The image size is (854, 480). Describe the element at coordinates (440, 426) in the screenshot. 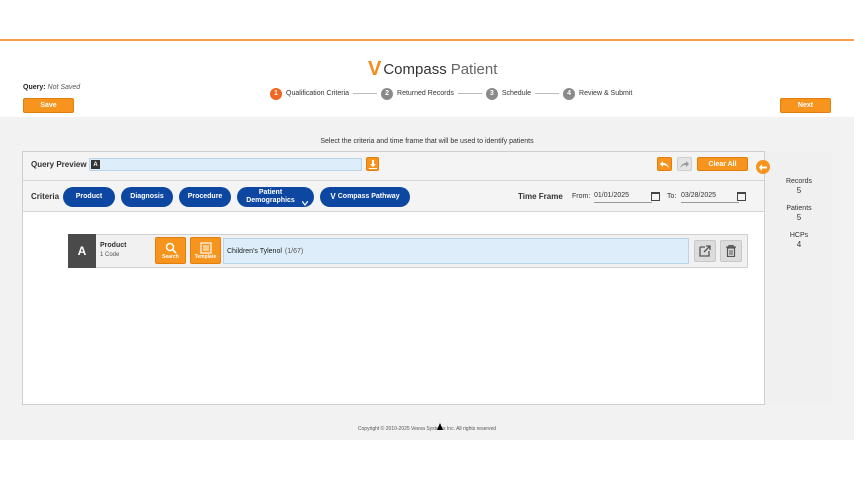

I see `mouse-cursor-icon` at that location.